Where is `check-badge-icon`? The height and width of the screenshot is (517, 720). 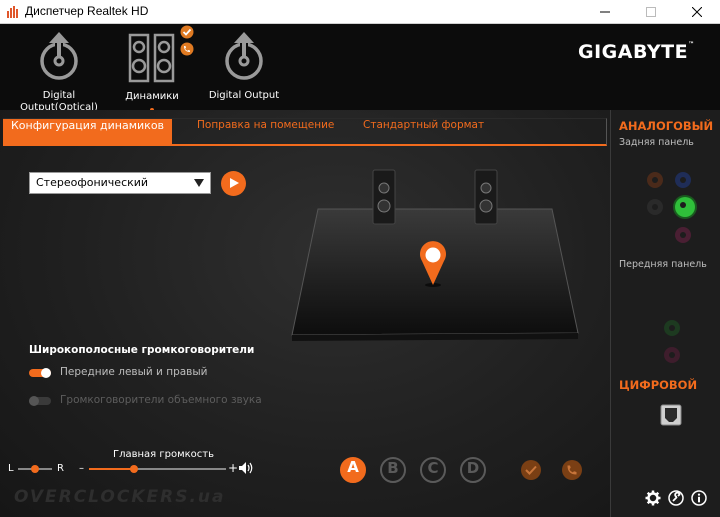
check-badge-icon is located at coordinates (187, 32).